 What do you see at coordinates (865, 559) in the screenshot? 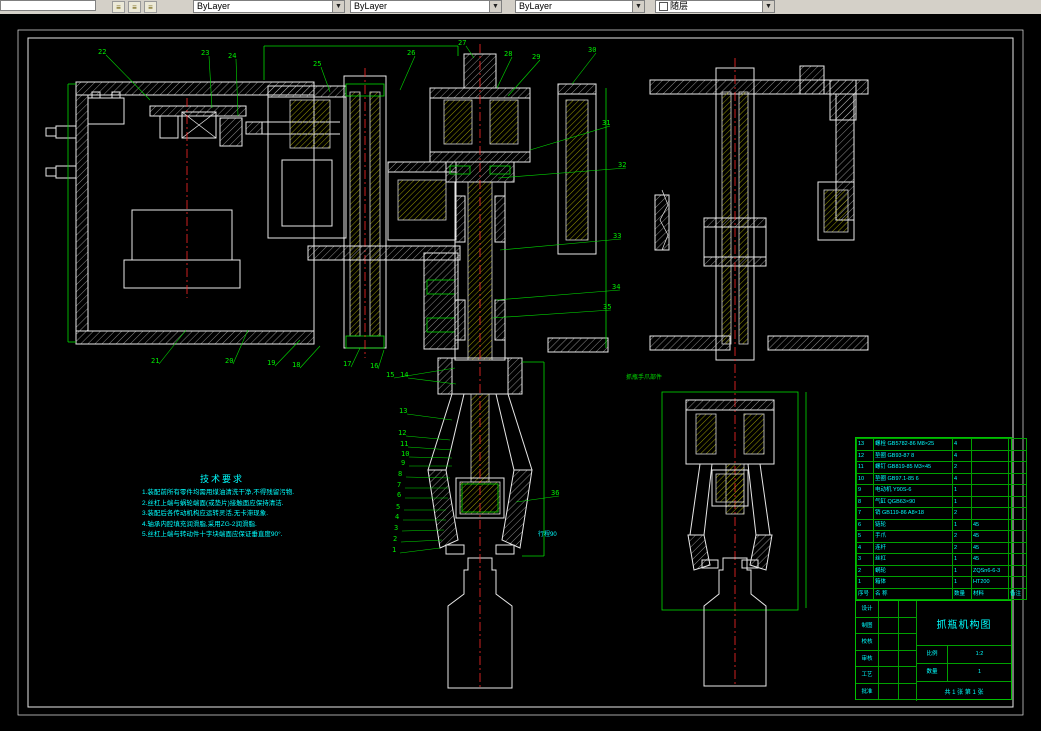
I see `parts-row-cell: 3` at bounding box center [865, 559].